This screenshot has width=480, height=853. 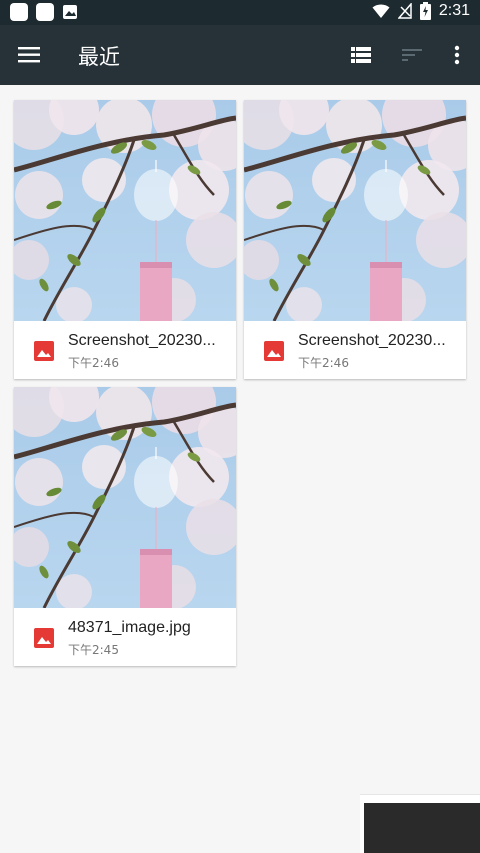 I want to click on wifi-icon, so click(x=381, y=11).